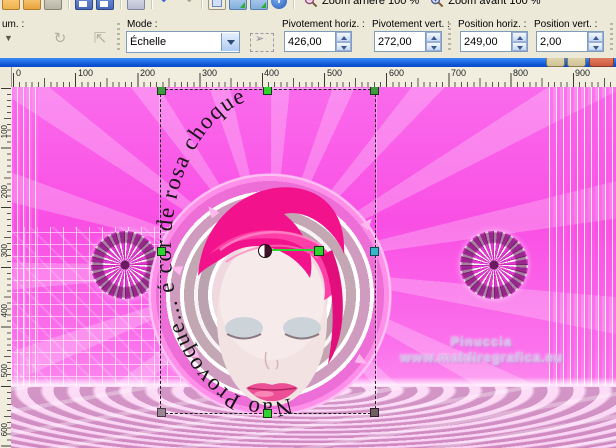  Describe the element at coordinates (13, 24) in the screenshot. I see `presets-label-fragment: um. :` at that location.